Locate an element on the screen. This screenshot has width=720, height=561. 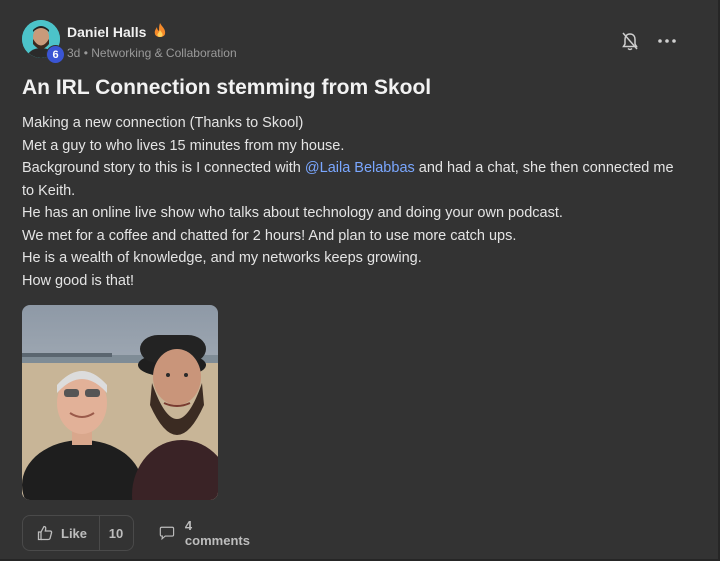
comments-label: 4 comments is located at coordinates (217, 533).